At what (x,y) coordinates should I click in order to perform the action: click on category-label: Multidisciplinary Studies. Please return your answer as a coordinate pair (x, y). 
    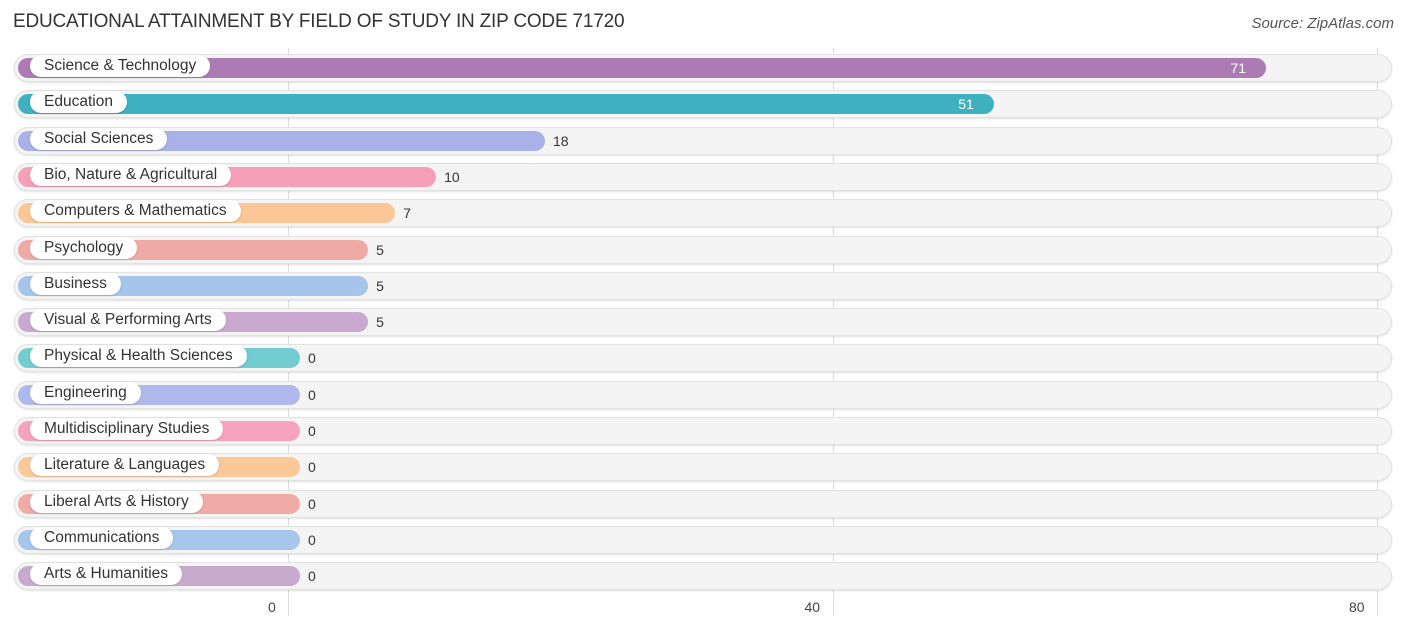
    Looking at the image, I should click on (127, 429).